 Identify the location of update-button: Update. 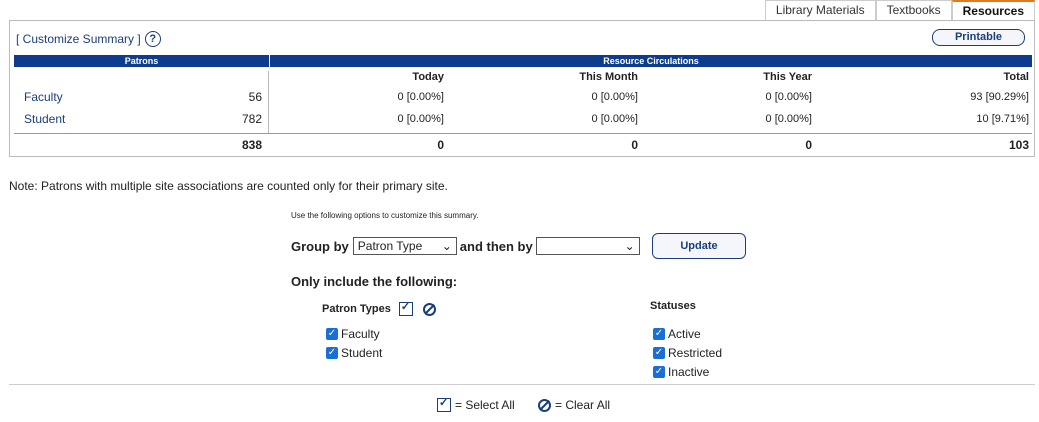
(699, 246).